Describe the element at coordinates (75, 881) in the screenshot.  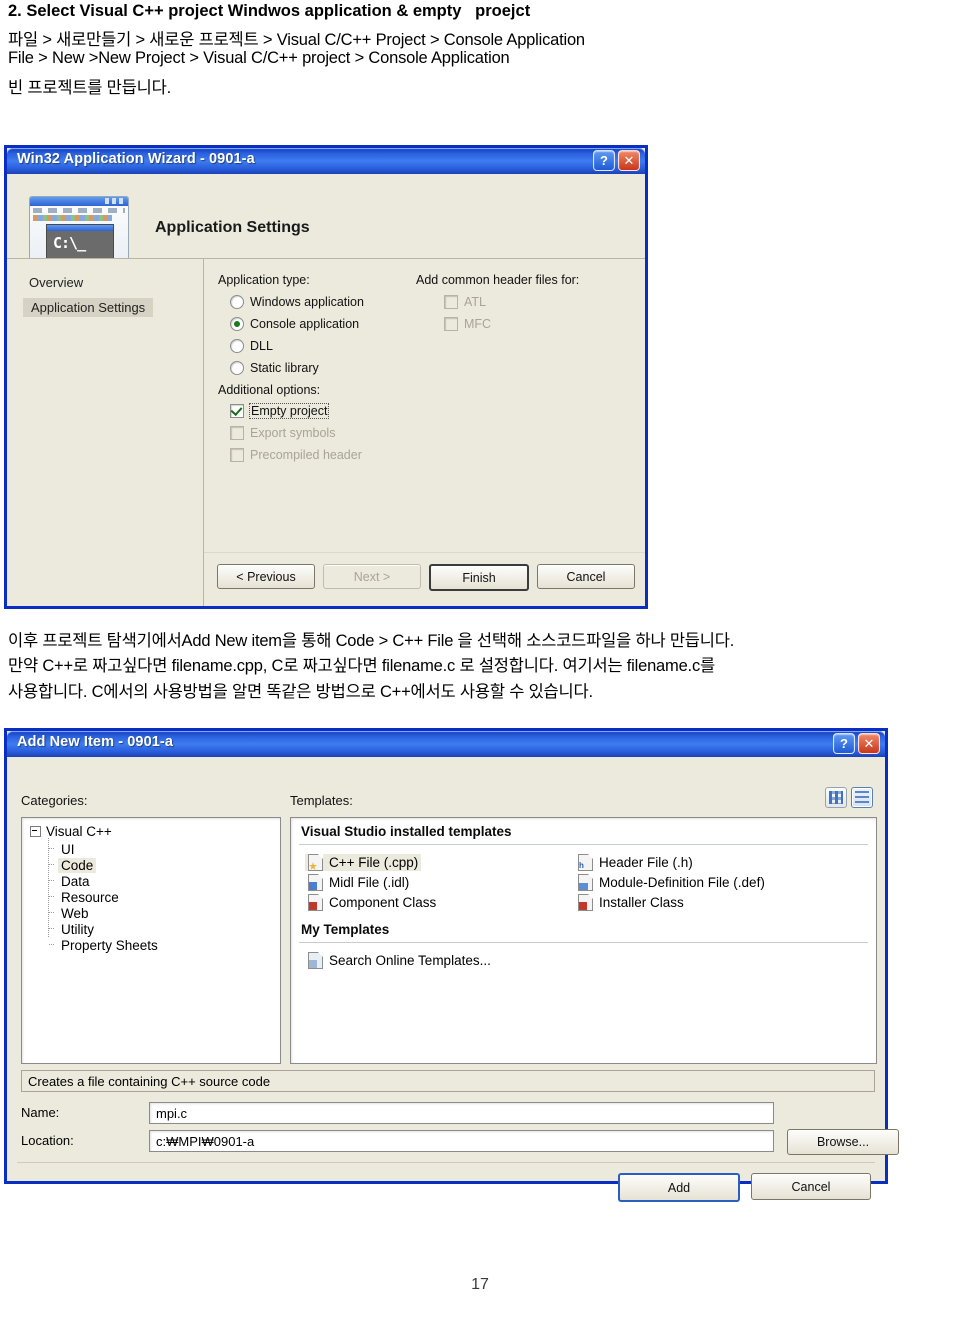
I see `tree-item-data: Data` at that location.